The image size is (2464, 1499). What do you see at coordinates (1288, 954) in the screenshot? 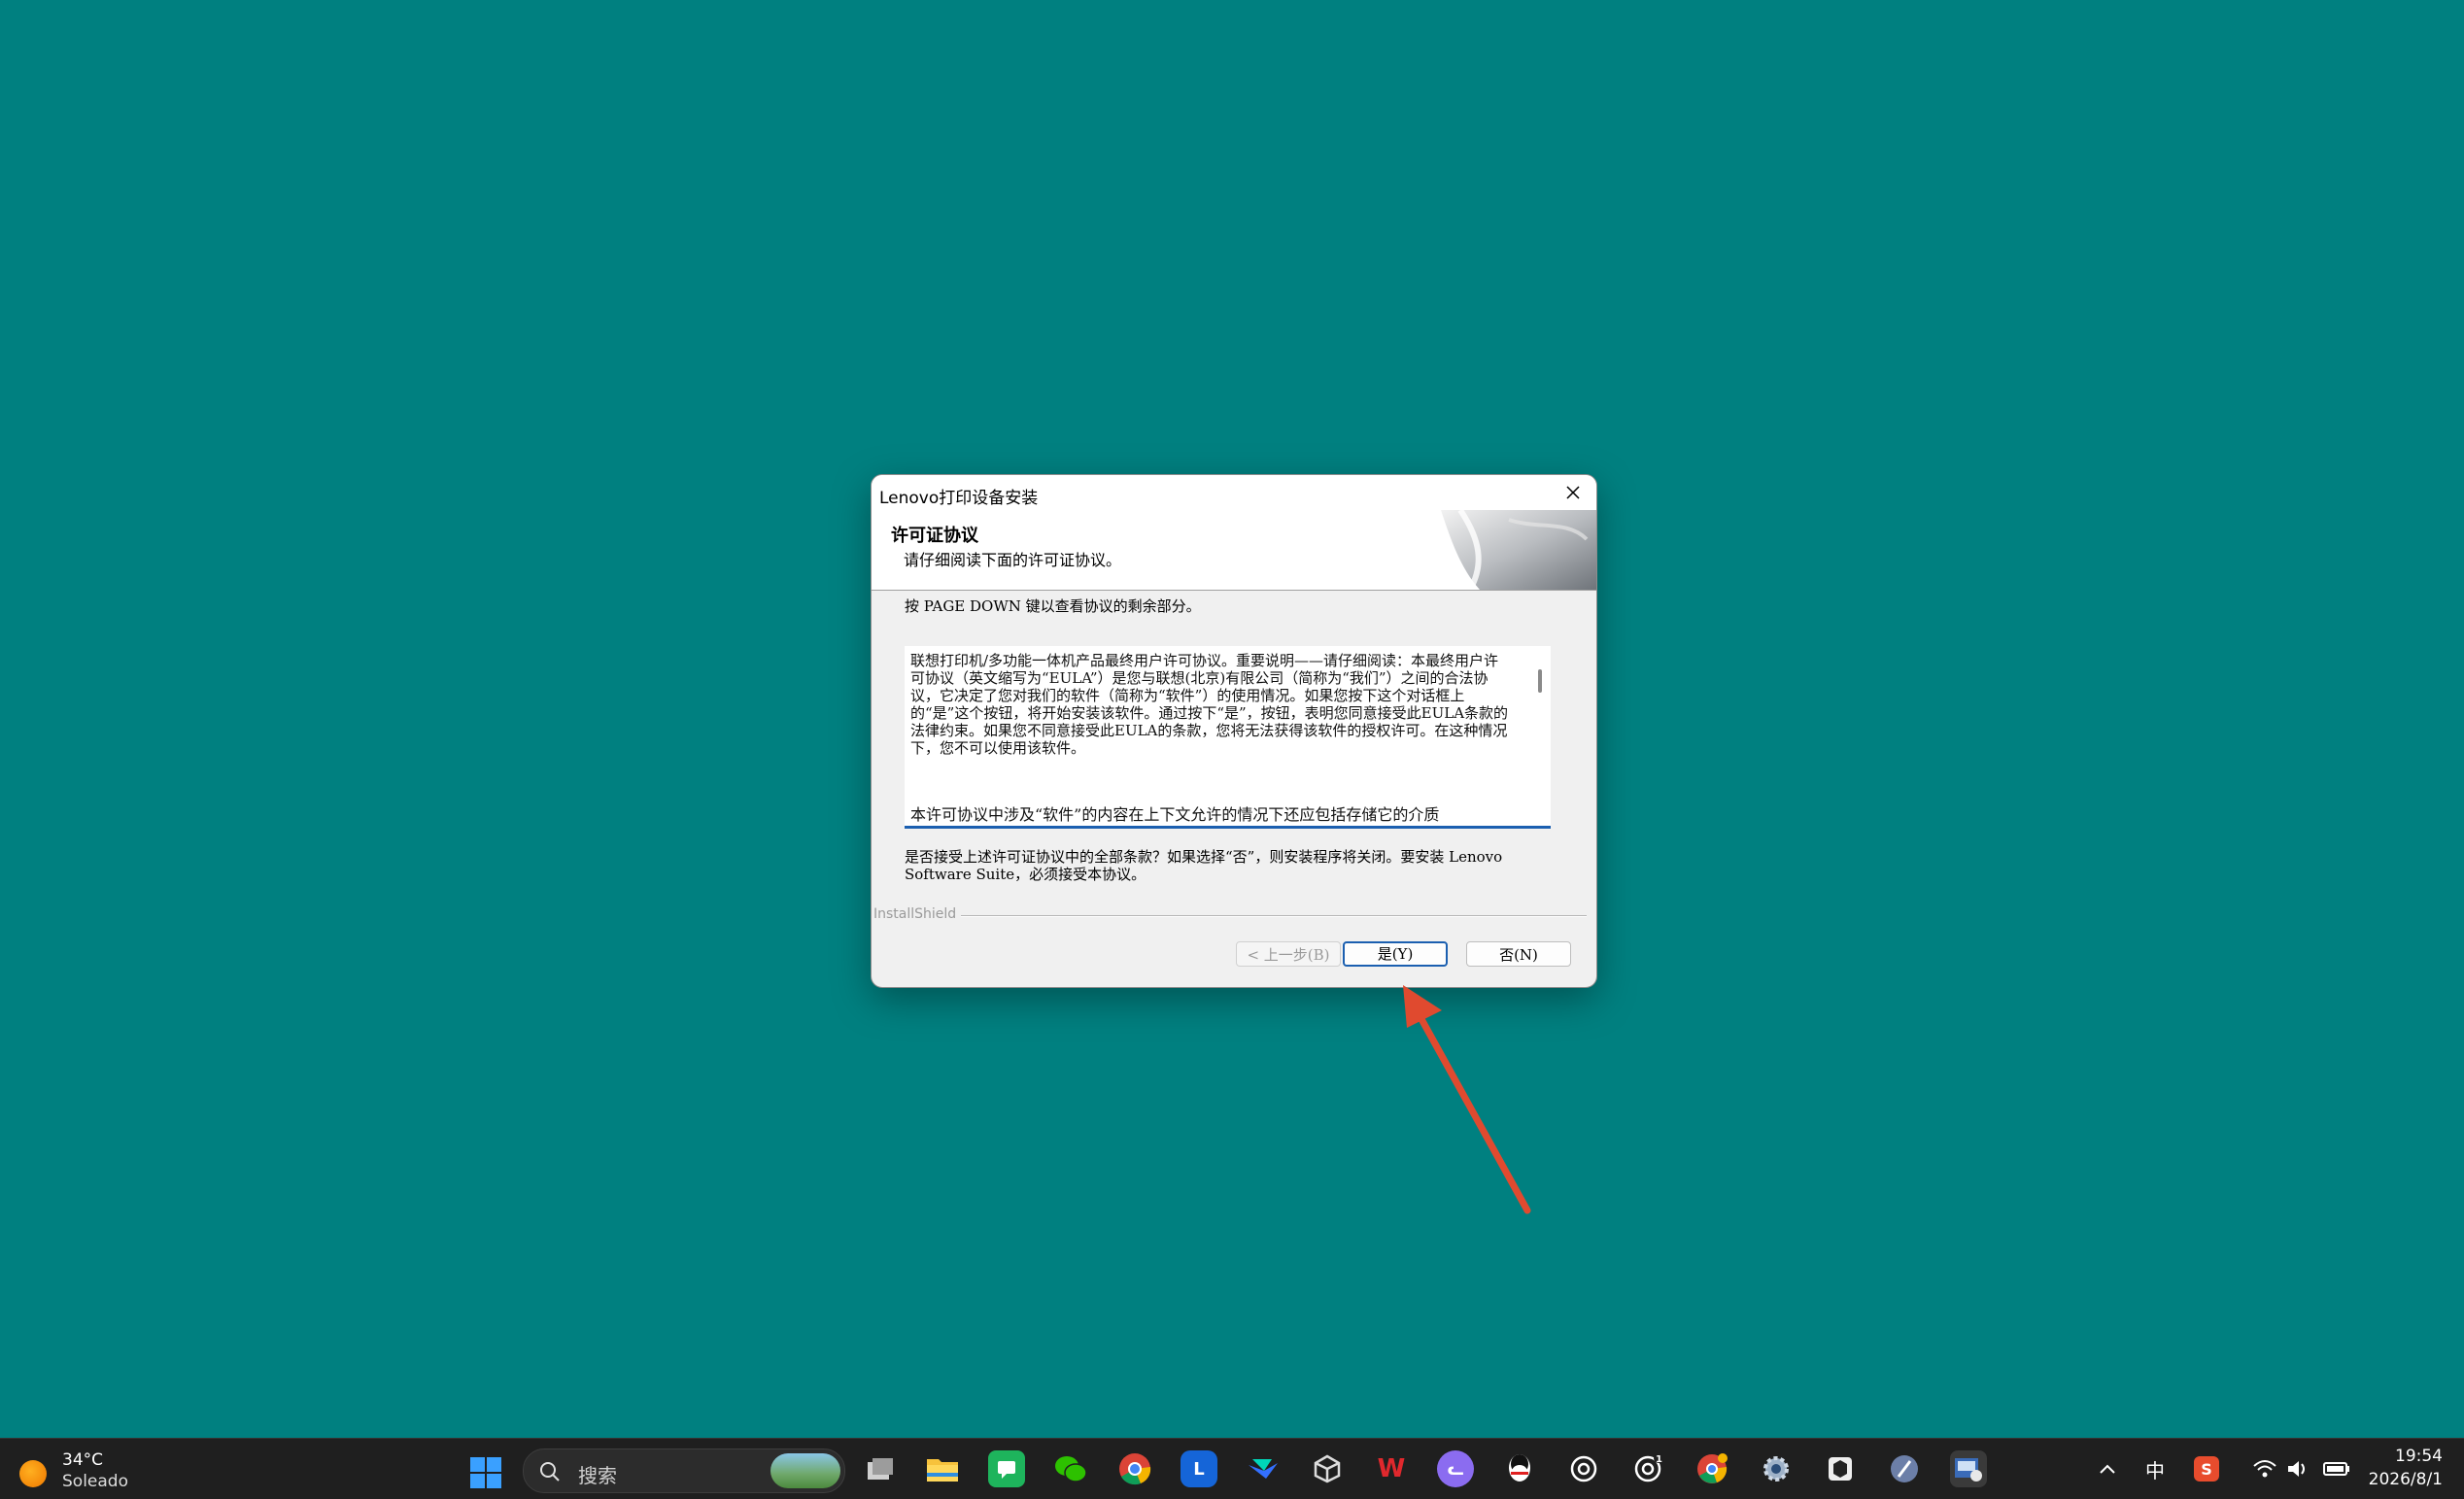
I see `back-button: < 上一步(B)` at bounding box center [1288, 954].